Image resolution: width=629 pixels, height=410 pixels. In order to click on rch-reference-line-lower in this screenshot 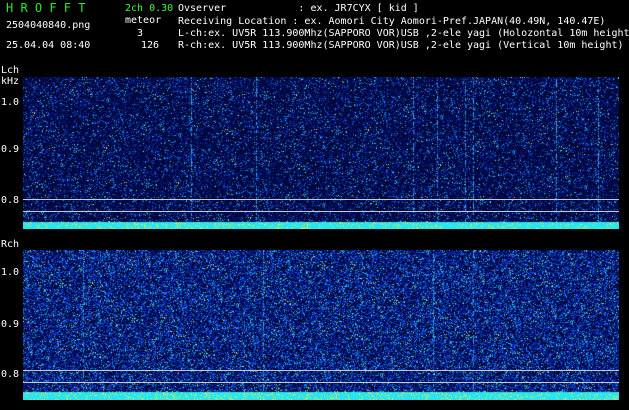, I will do `click(321, 382)`.